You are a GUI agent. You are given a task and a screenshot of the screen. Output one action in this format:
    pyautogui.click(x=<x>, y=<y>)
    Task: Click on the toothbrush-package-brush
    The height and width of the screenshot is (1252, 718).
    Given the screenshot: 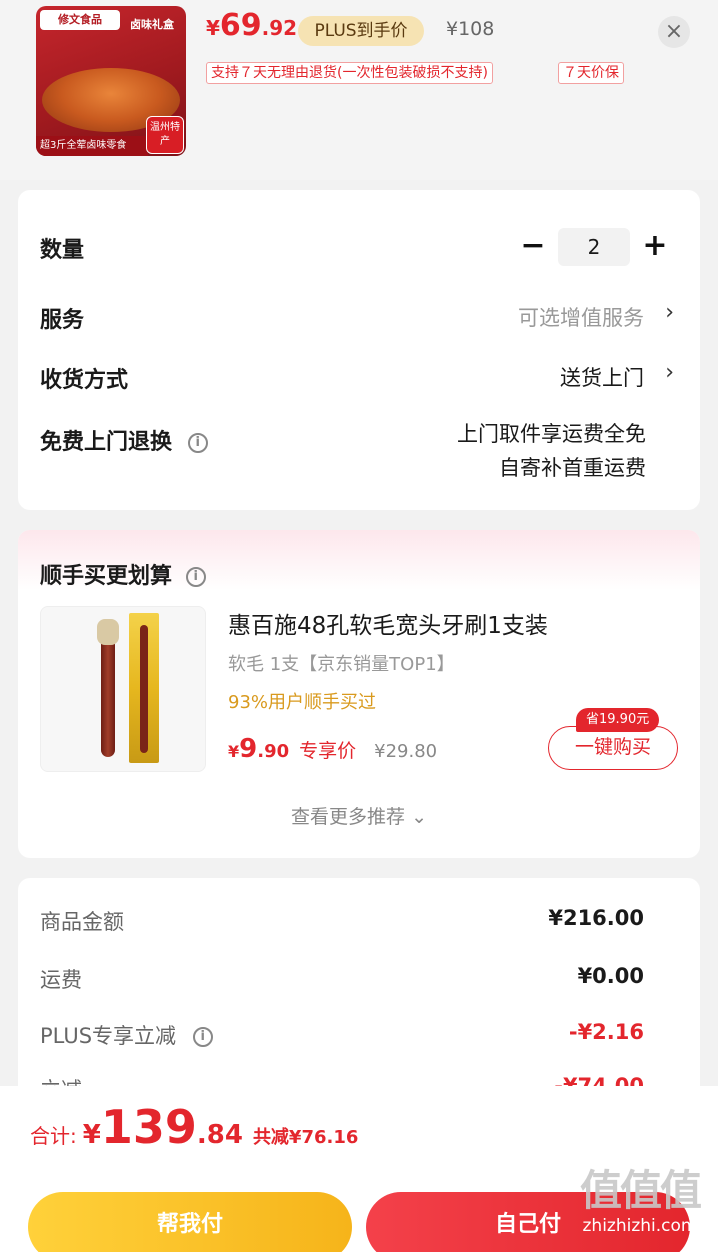 What is the action you would take?
    pyautogui.click(x=144, y=689)
    